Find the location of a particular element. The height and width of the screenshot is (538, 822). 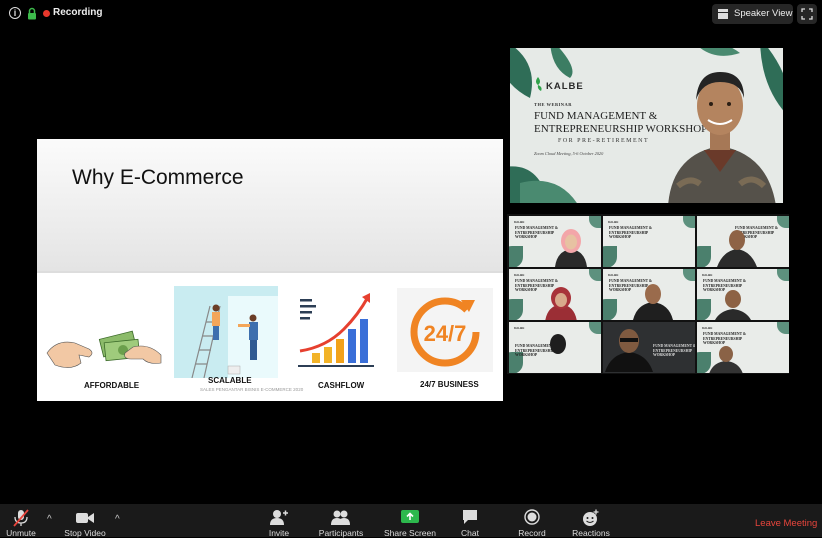

leave-meeting-button: Leave Meeting is located at coordinates (786, 523).